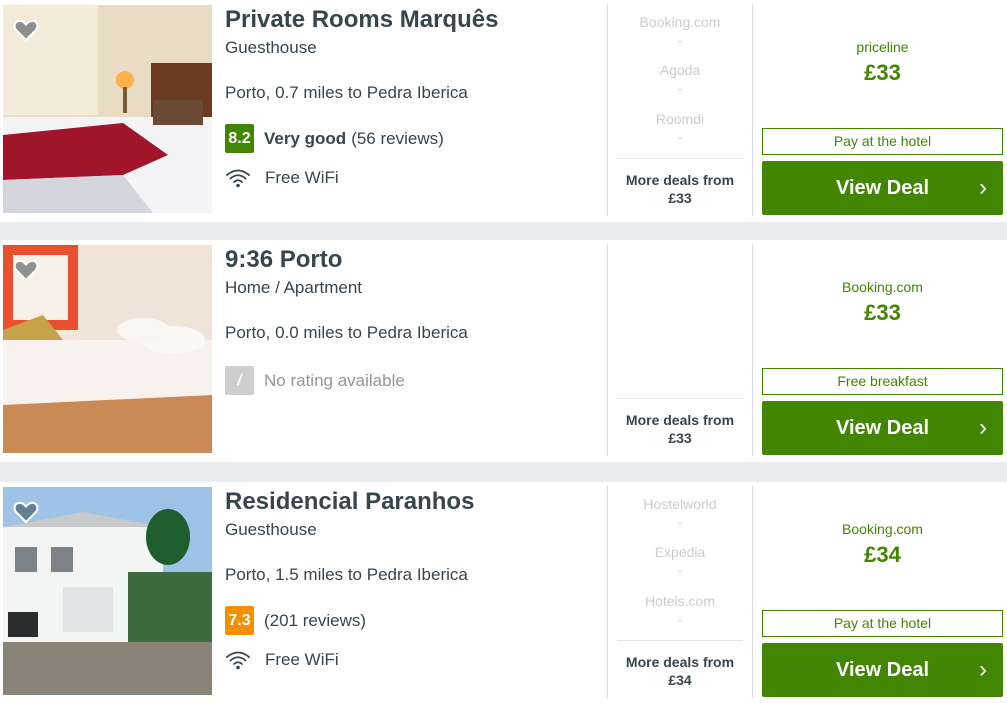 This screenshot has width=1007, height=703. I want to click on rating-block: / No rating available, so click(315, 380).